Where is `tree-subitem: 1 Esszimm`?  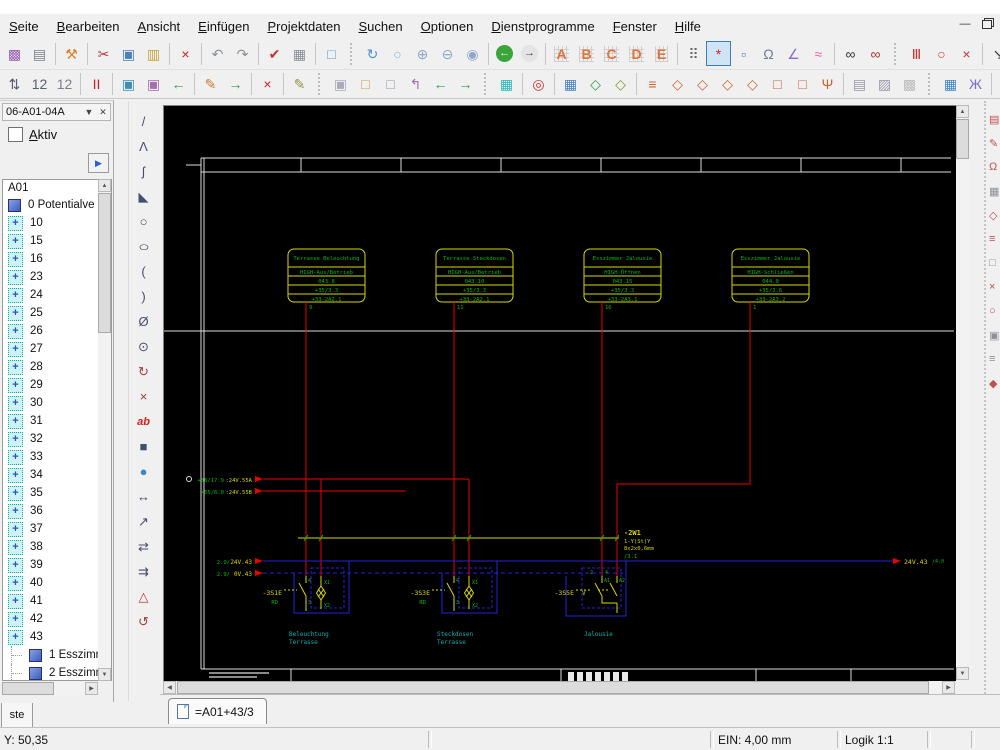 tree-subitem: 1 Esszimm is located at coordinates (57, 655).